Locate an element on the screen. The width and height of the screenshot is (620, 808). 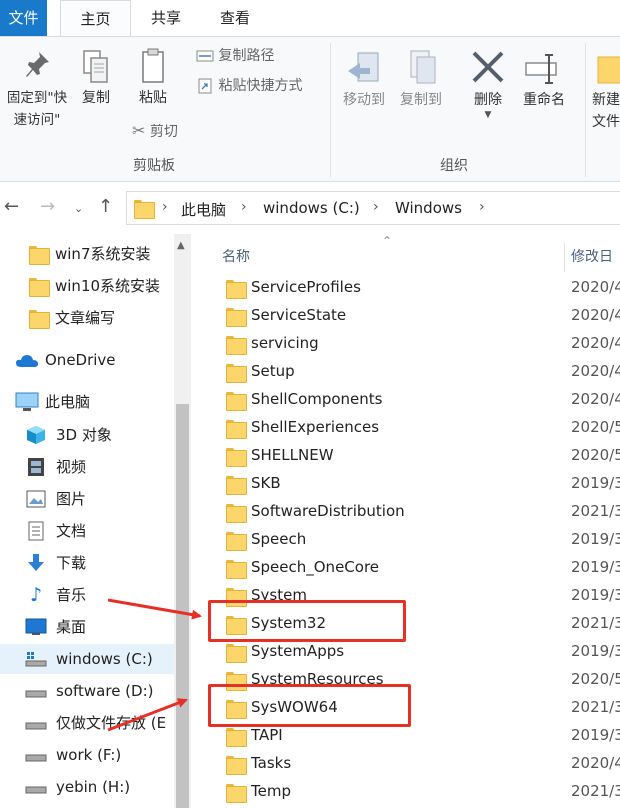
file-name: Speech_OneCore is located at coordinates (315, 567).